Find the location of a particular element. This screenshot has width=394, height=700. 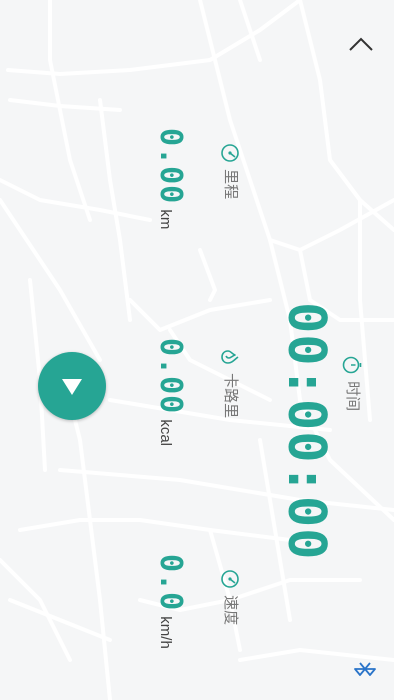

distance-value: 0.00 is located at coordinates (170, 166).